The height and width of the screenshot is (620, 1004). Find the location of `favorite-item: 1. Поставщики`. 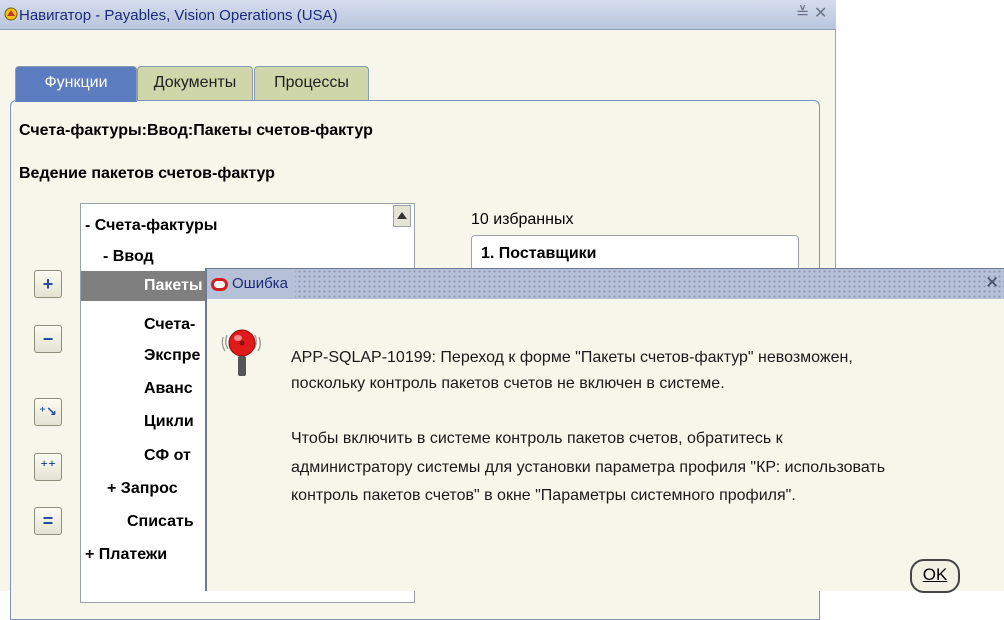

favorite-item: 1. Поставщики is located at coordinates (539, 254).